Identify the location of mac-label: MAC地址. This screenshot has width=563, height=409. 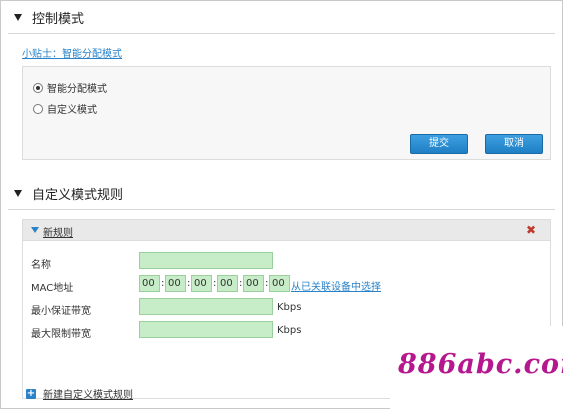
(52, 288).